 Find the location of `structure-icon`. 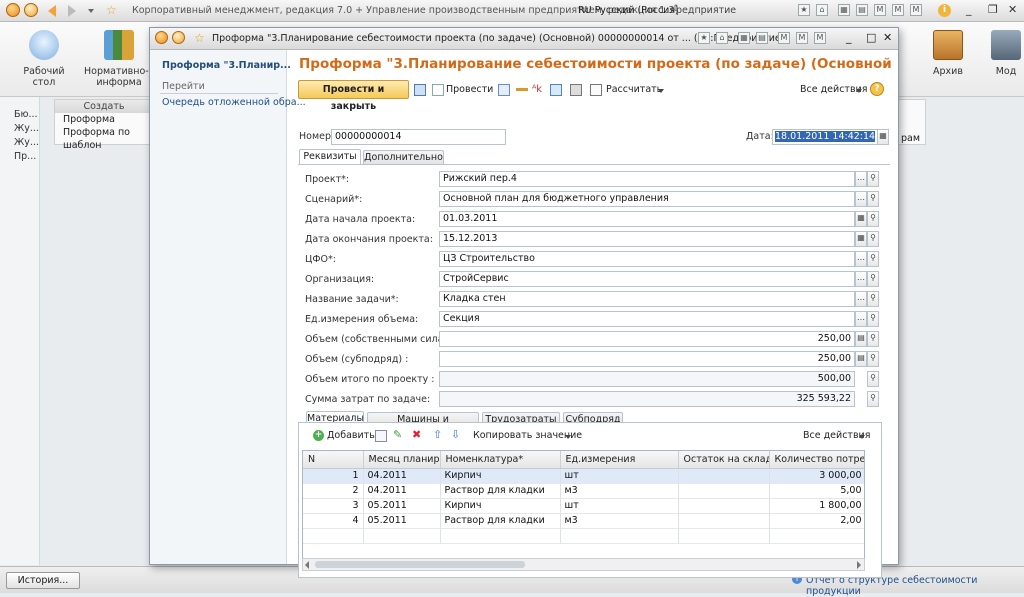

structure-icon is located at coordinates (504, 90).